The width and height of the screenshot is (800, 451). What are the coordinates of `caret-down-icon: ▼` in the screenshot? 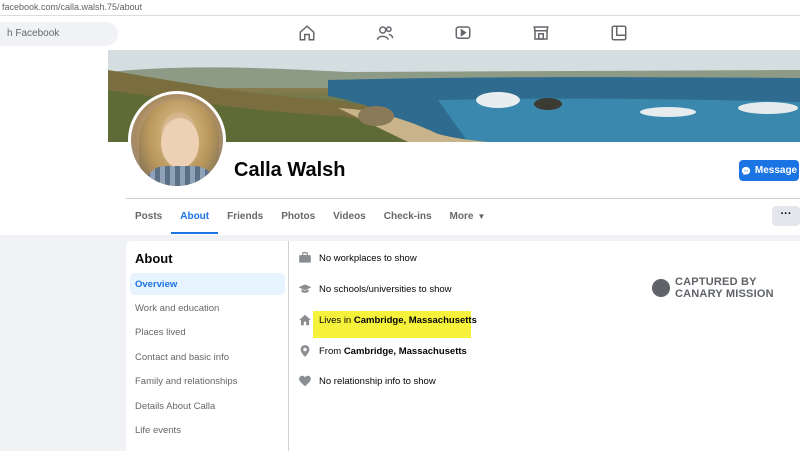 It's located at (481, 216).